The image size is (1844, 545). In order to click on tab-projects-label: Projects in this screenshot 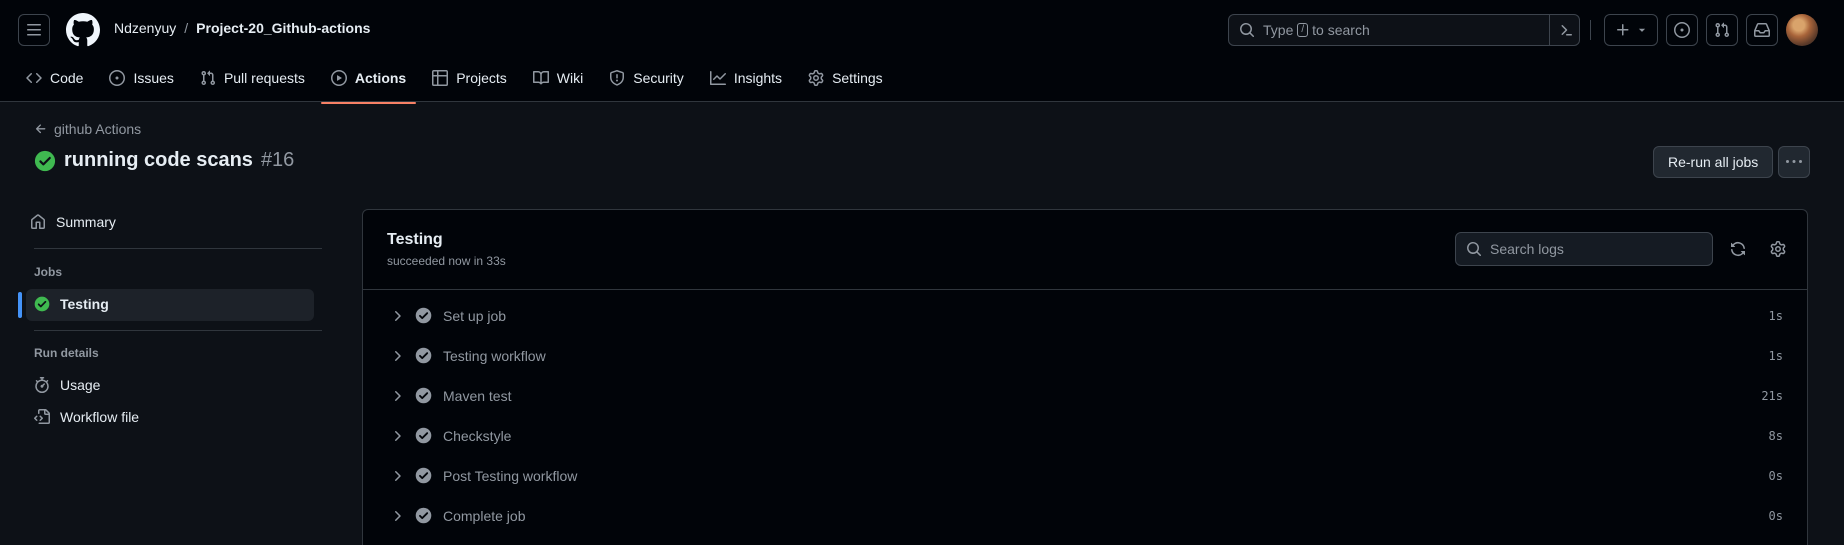, I will do `click(481, 78)`.